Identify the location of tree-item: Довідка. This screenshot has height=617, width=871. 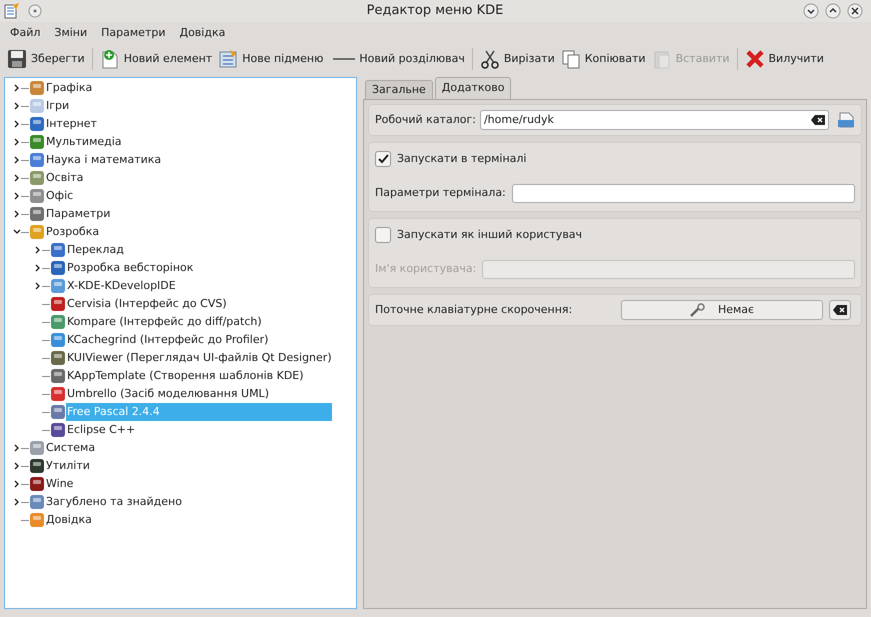
(70, 520).